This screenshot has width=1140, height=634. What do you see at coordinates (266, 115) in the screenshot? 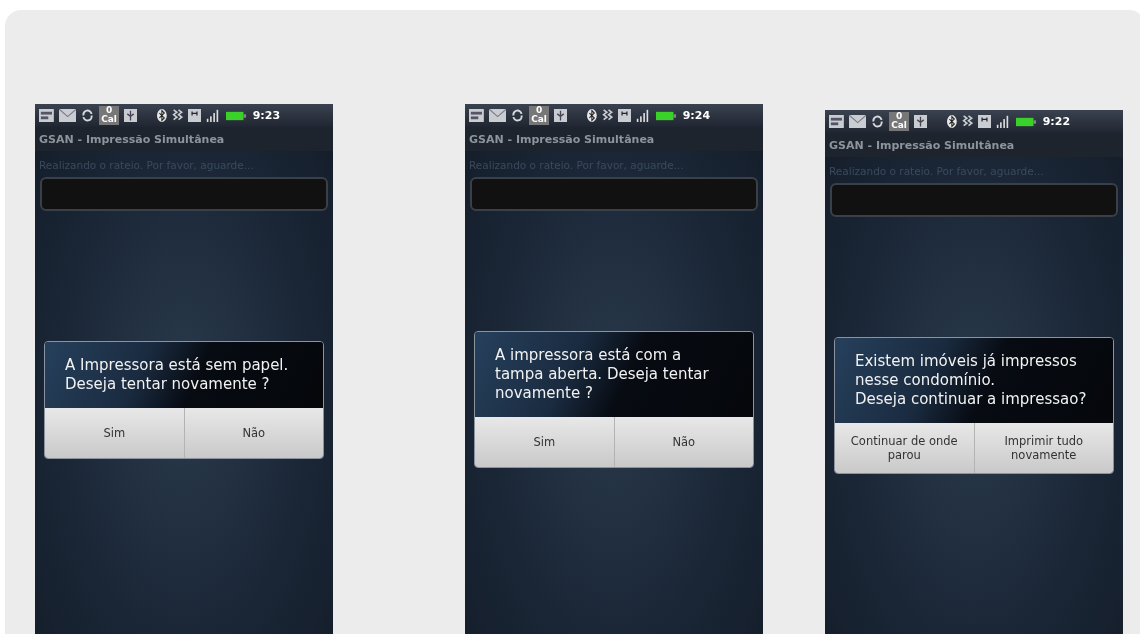
I see `clock-time: 9:23` at bounding box center [266, 115].